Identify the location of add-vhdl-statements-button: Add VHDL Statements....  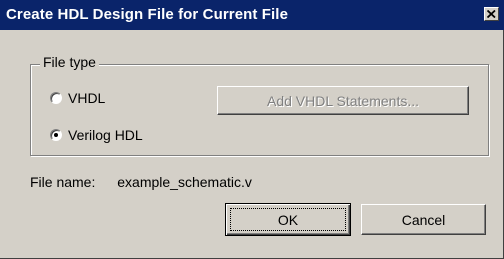
(343, 100).